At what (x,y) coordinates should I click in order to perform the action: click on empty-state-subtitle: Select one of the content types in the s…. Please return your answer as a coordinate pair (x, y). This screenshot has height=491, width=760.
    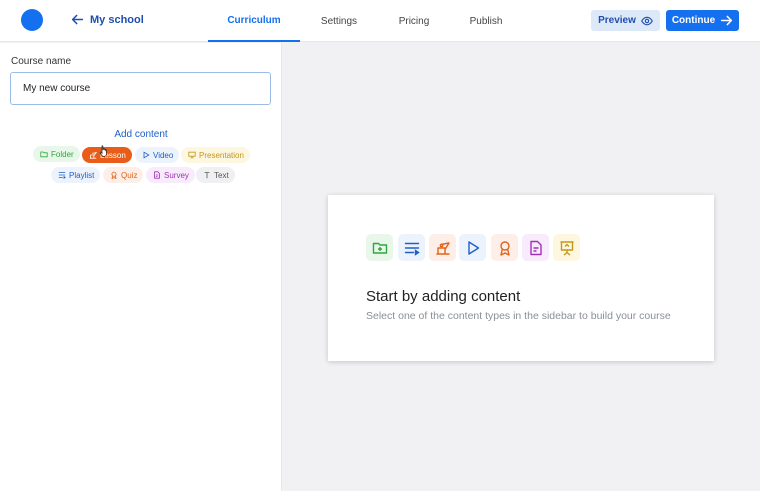
    Looking at the image, I should click on (518, 316).